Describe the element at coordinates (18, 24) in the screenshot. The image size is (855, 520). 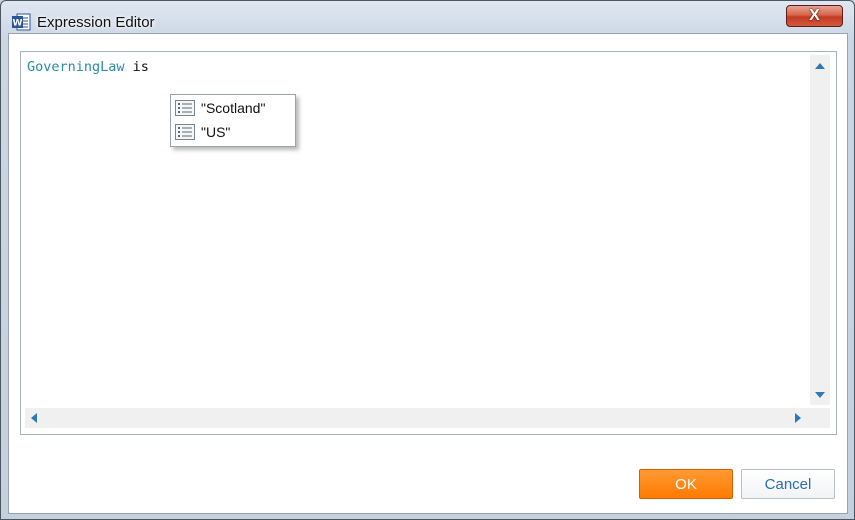
I see `svg-text: W` at that location.